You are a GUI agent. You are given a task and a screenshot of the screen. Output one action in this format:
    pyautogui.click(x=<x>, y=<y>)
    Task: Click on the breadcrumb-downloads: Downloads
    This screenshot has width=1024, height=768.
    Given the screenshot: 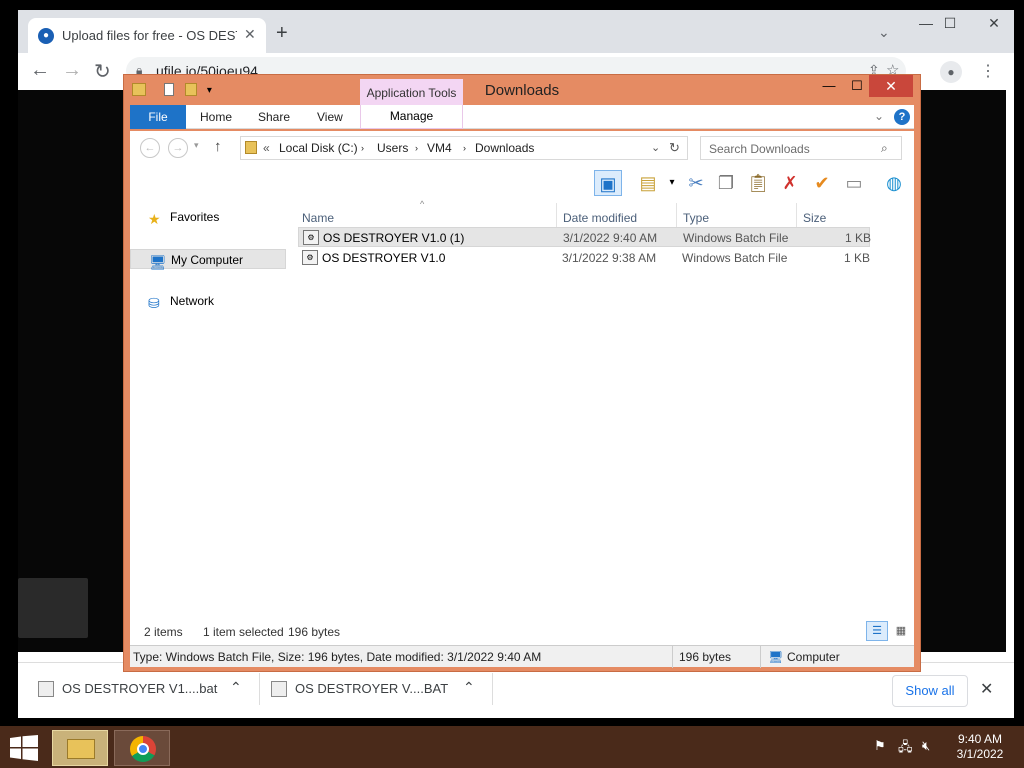 What is the action you would take?
    pyautogui.click(x=504, y=148)
    